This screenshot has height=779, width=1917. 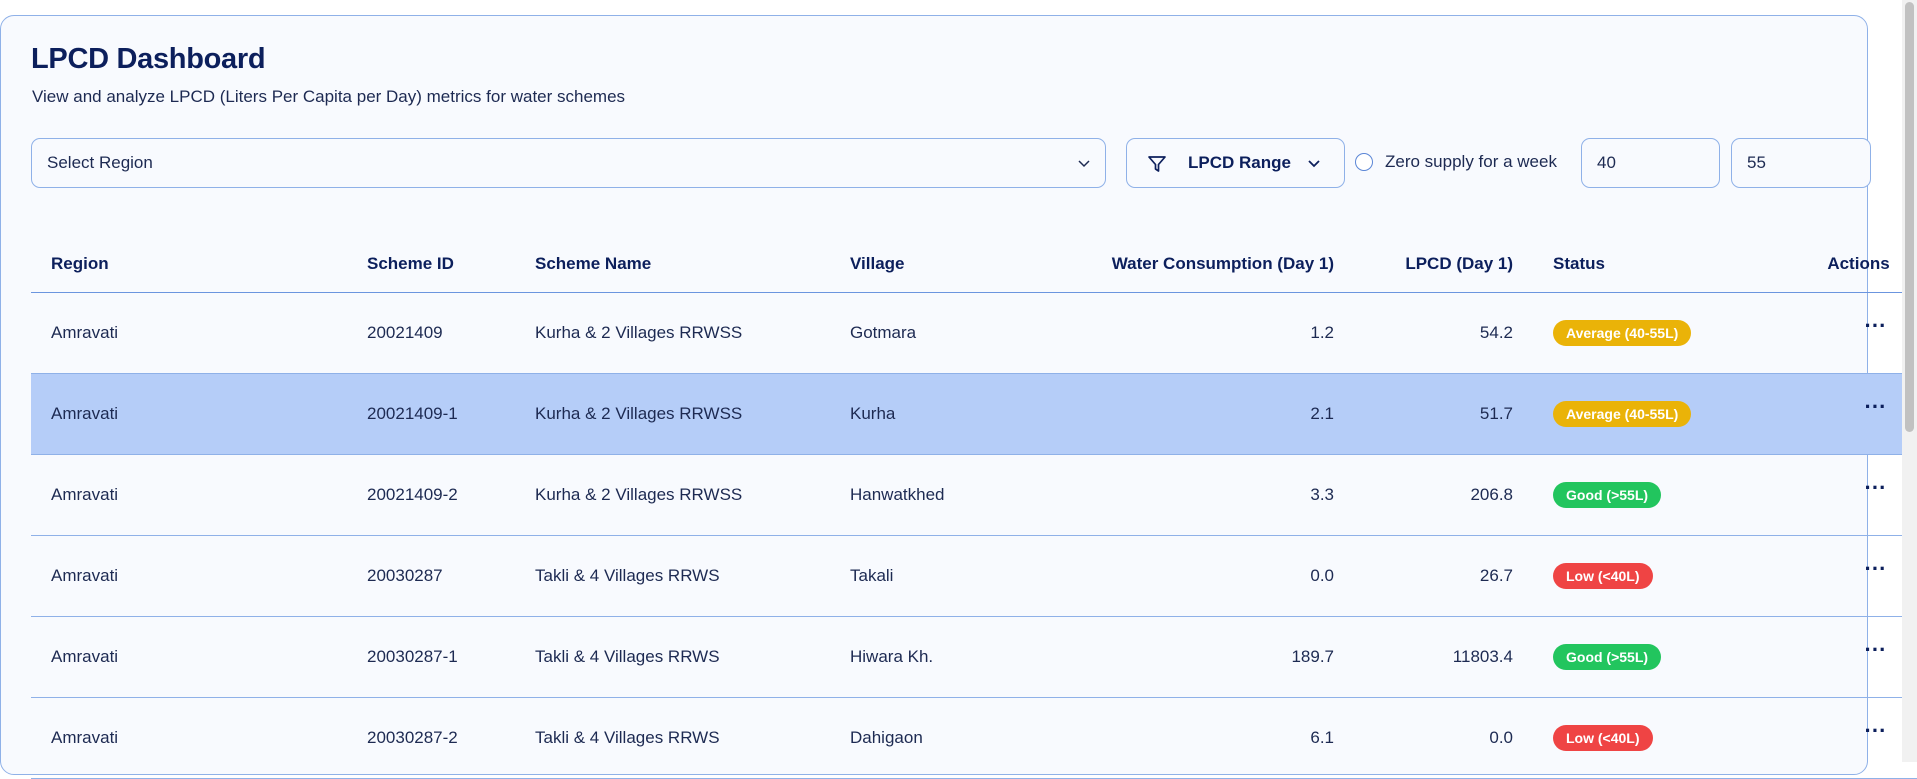 I want to click on cell-village: Takali, so click(x=945, y=576).